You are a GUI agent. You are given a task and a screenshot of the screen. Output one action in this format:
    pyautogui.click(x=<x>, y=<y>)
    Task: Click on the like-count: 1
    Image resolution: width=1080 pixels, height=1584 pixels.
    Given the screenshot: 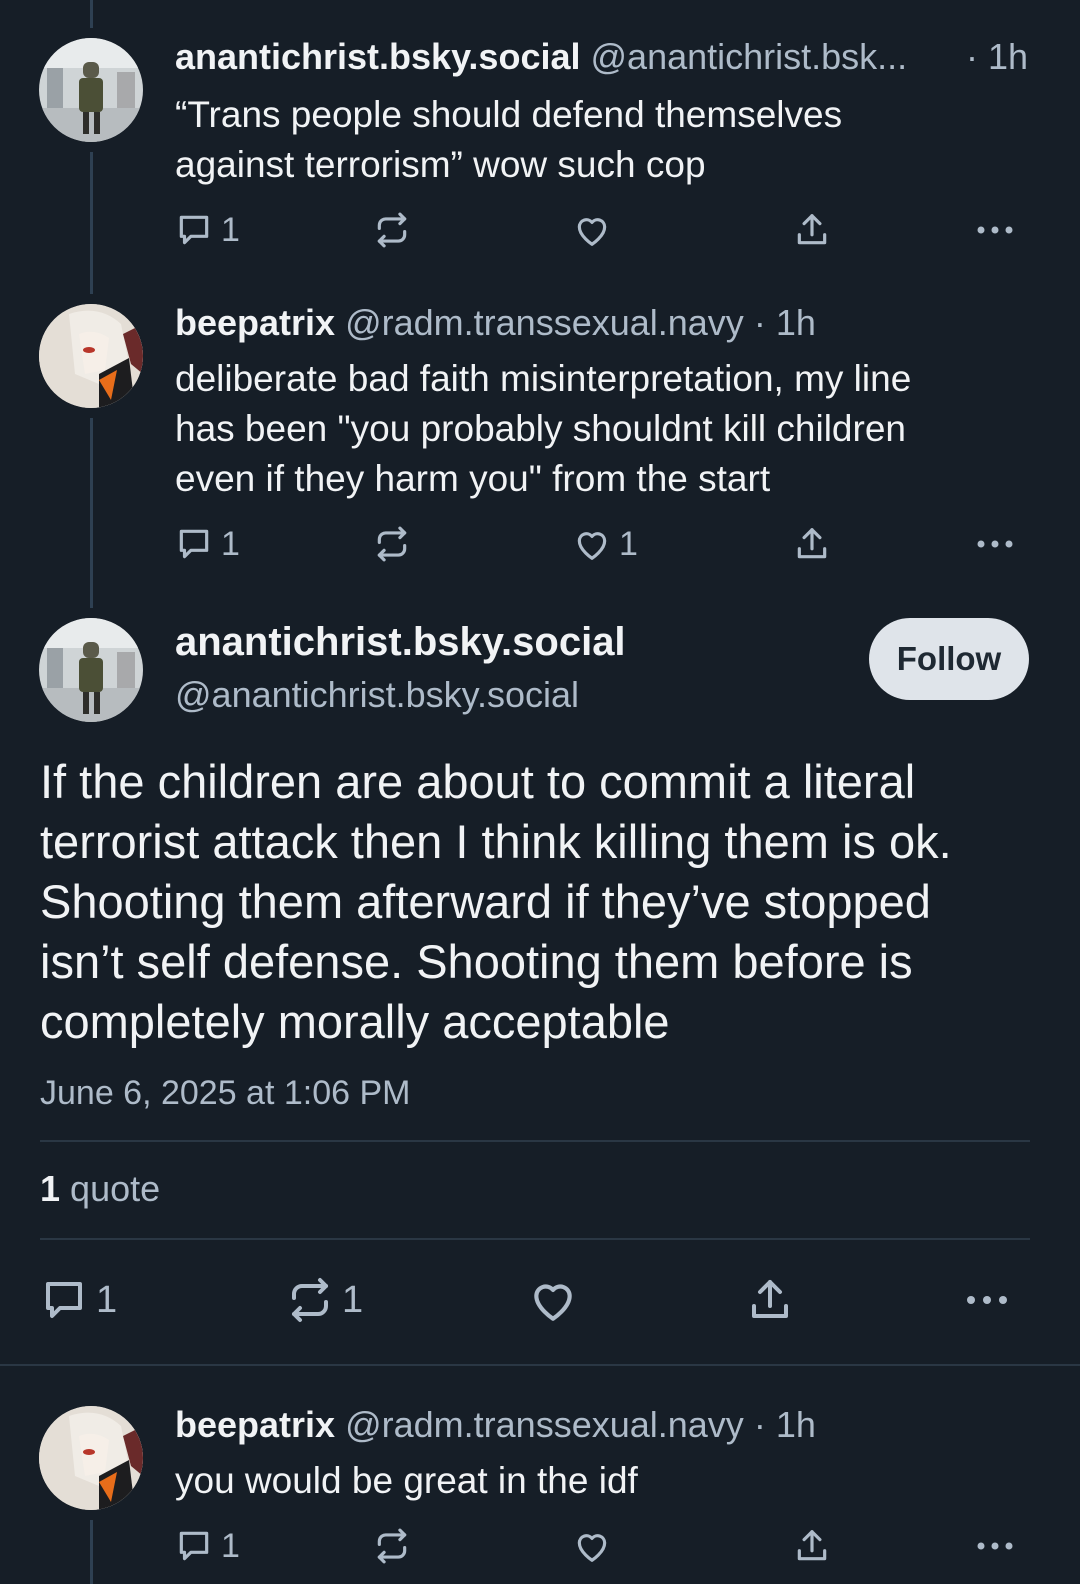 What is the action you would take?
    pyautogui.click(x=628, y=543)
    